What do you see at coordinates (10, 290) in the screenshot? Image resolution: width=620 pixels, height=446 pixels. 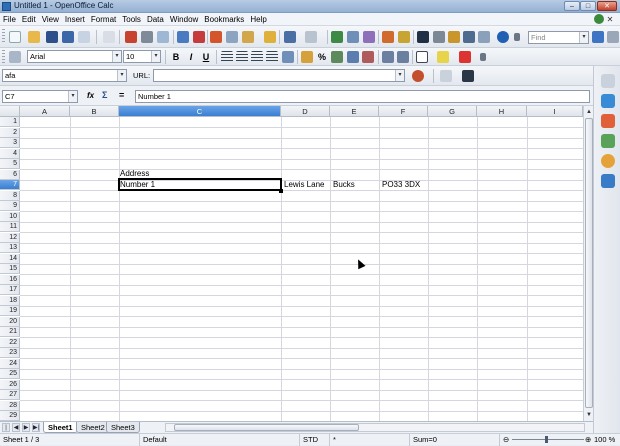 I see `row-header-17: 17` at bounding box center [10, 290].